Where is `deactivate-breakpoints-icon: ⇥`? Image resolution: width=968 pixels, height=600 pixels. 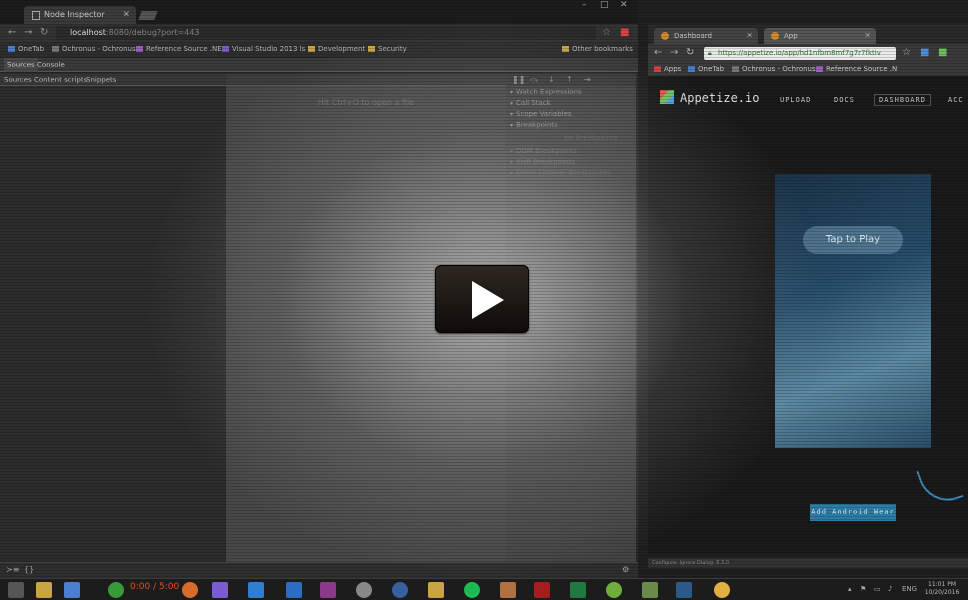
deactivate-breakpoints-icon: ⇥ is located at coordinates (587, 79).